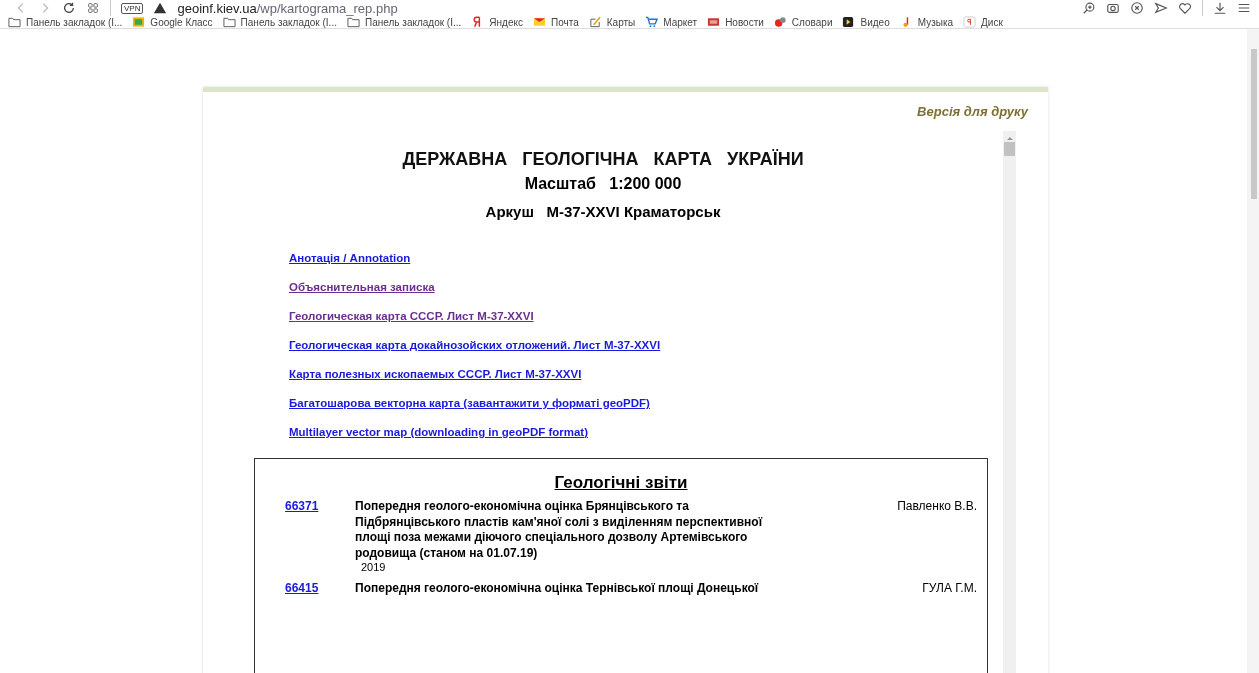  I want to click on document-link: Multilayer vector map (downloading in geoPDF format), so click(439, 432).